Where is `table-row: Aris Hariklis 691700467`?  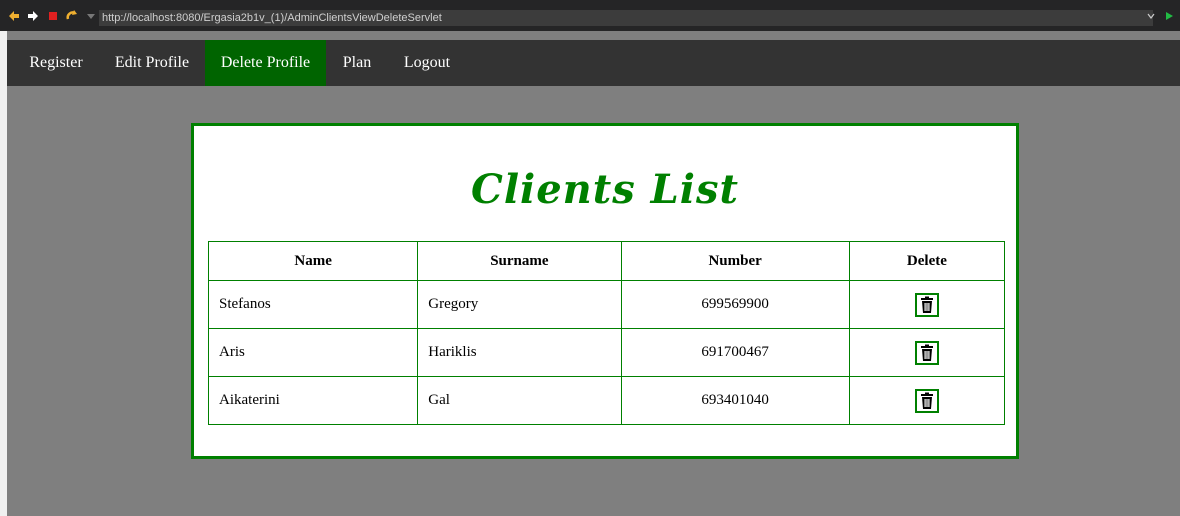
table-row: Aris Hariklis 691700467 is located at coordinates (606, 352).